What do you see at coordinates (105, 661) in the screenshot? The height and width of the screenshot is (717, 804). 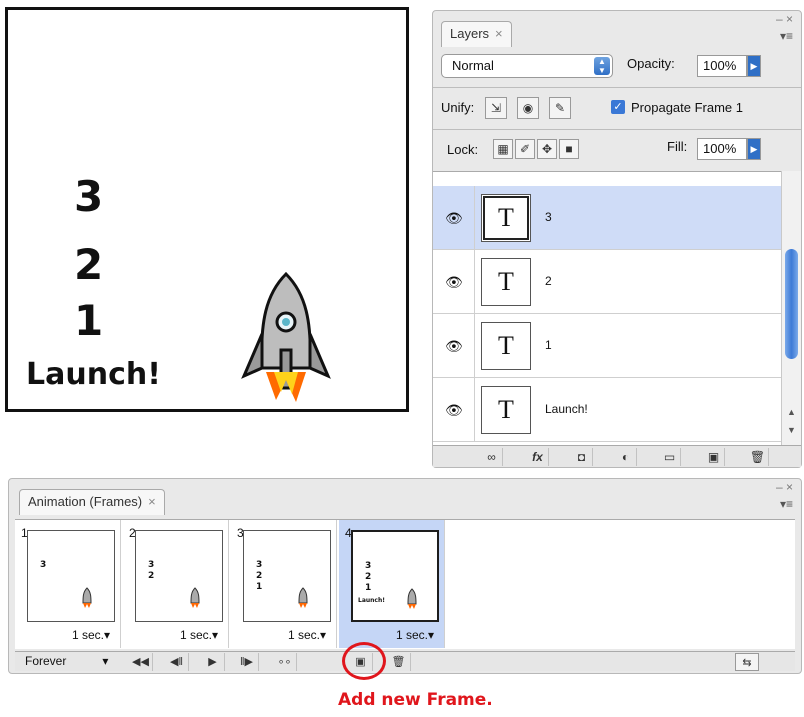 I see `chevron-down-icon: ▾` at bounding box center [105, 661].